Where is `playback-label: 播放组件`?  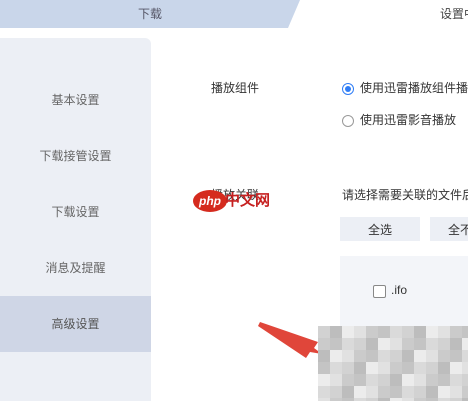
playback-label: 播放组件 is located at coordinates (235, 88).